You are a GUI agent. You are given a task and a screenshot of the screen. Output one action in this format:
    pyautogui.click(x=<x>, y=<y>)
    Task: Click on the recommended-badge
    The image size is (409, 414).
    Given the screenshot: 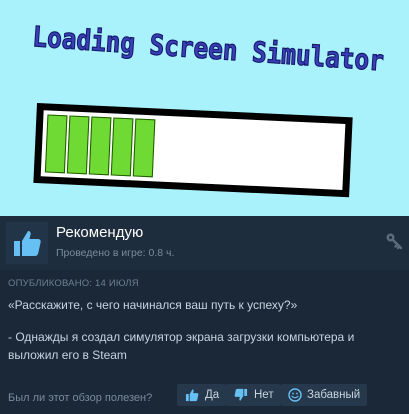 What is the action you would take?
    pyautogui.click(x=27, y=243)
    